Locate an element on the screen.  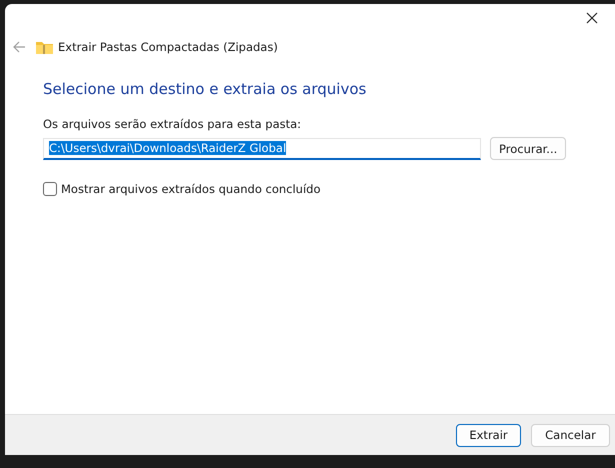
destination-field: C:\Users\dvrai\Downloads\RaiderZ Global is located at coordinates (262, 149).